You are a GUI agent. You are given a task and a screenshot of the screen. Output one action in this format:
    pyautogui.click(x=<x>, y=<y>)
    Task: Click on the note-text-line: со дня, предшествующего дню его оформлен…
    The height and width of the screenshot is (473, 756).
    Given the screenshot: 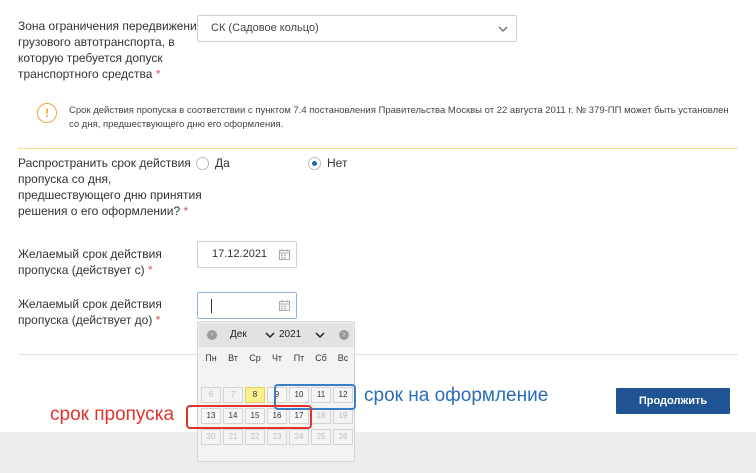 What is the action you would take?
    pyautogui.click(x=176, y=124)
    